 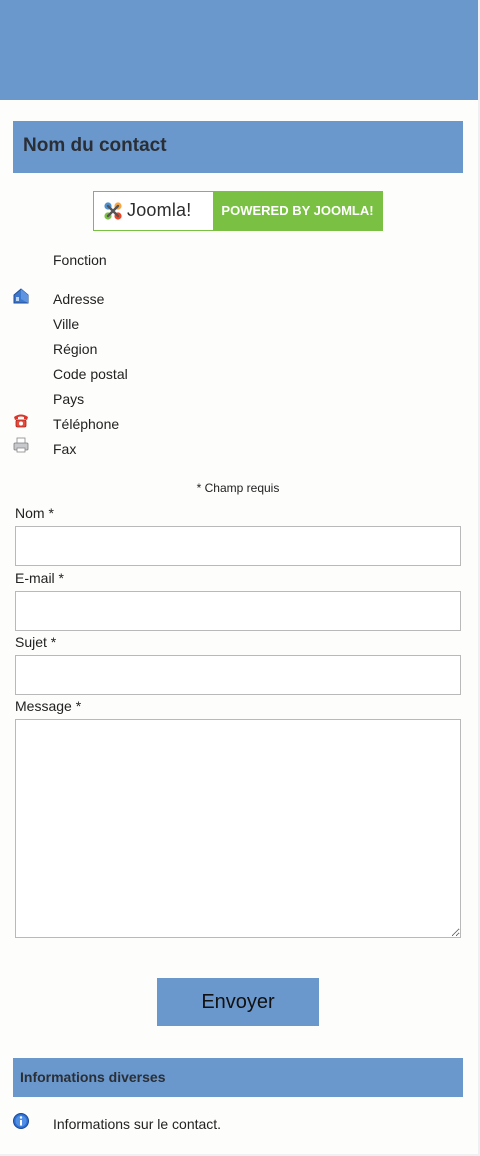 What do you see at coordinates (21, 445) in the screenshot?
I see `fax-icon` at bounding box center [21, 445].